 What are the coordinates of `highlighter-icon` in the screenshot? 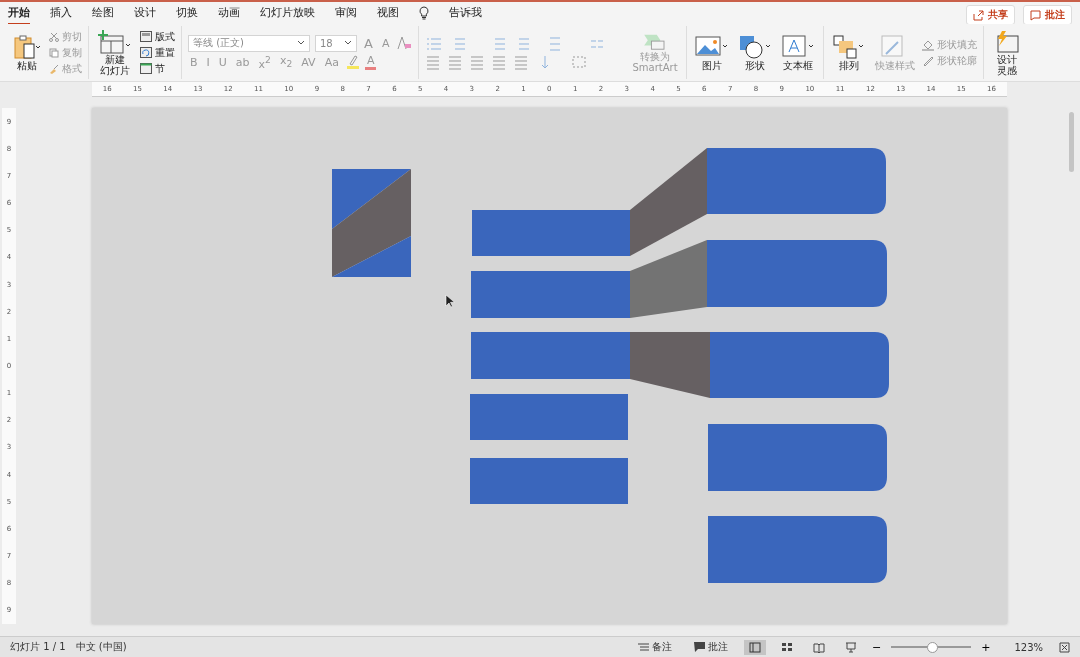 It's located at (352, 62).